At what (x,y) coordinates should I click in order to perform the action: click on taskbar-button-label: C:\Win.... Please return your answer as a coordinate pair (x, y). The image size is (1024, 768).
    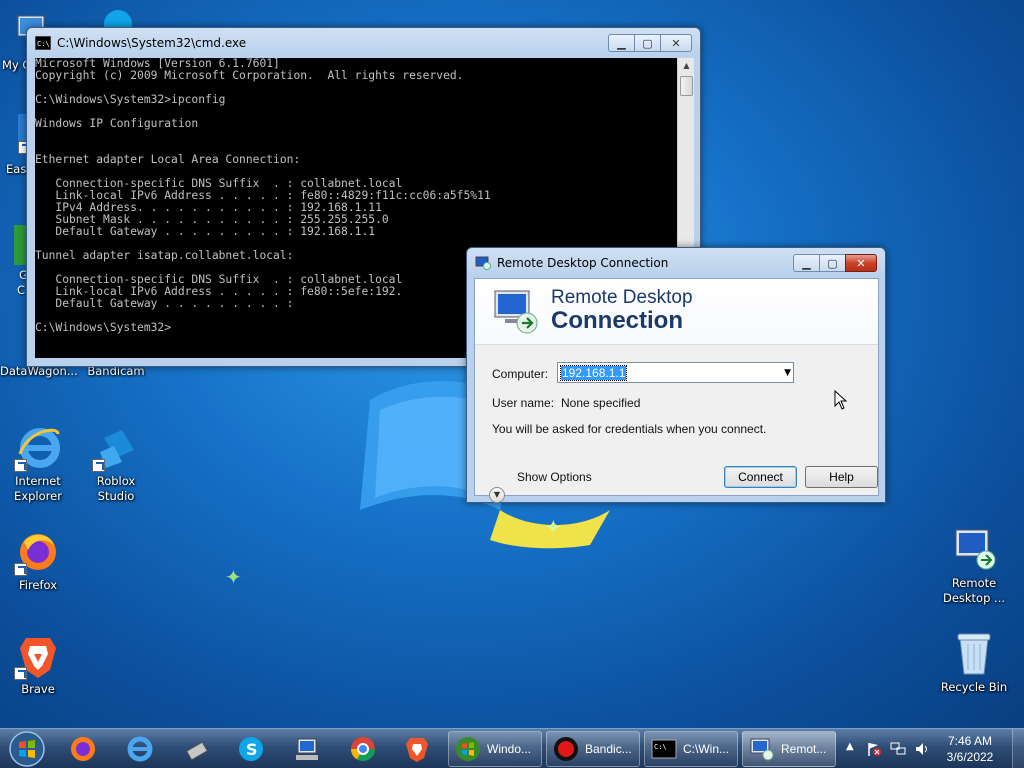
    Looking at the image, I should click on (706, 749).